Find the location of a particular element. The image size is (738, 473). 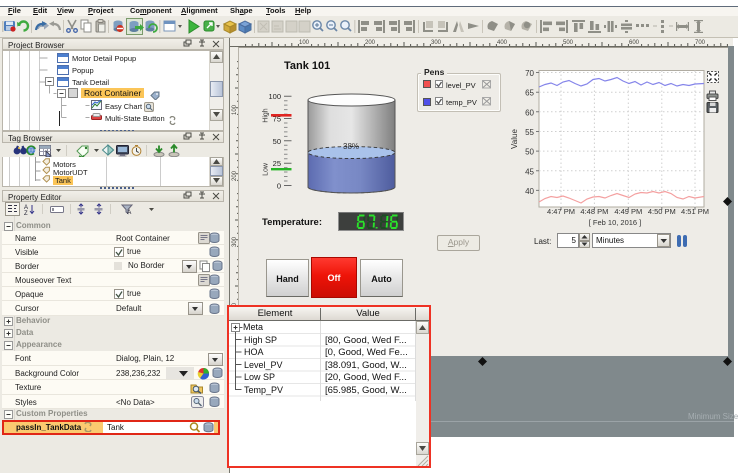

svg-text: 600 is located at coordinates (634, 43).